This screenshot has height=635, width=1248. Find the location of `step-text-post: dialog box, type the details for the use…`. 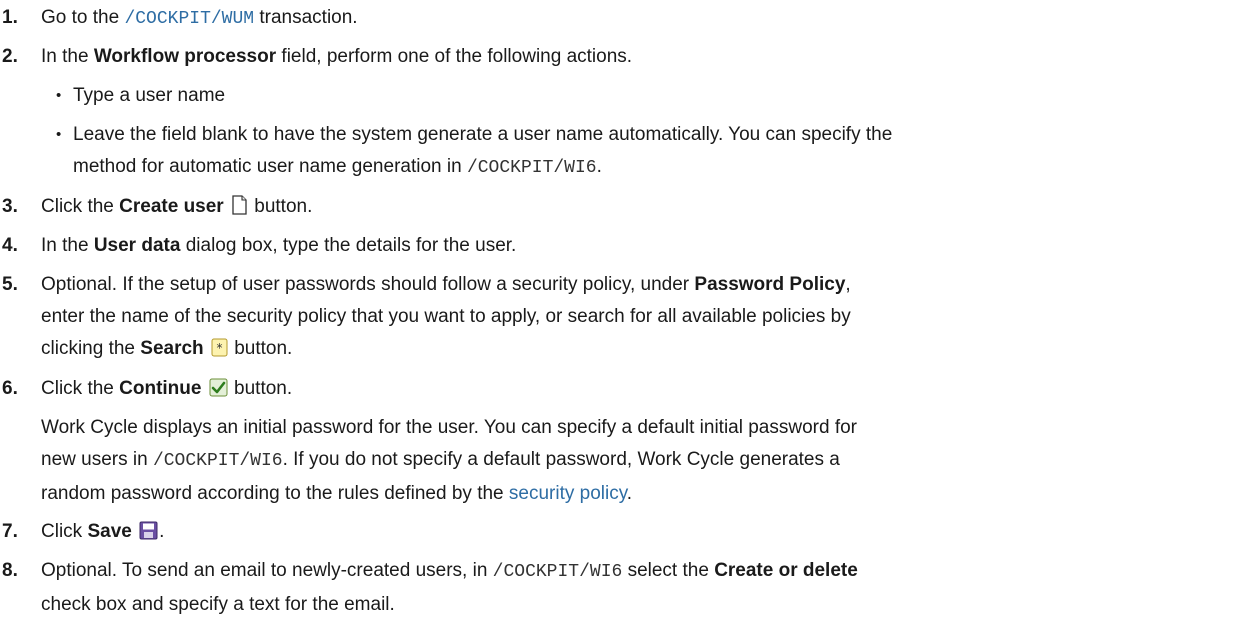

step-text-post: dialog box, type the details for the use… is located at coordinates (348, 245).